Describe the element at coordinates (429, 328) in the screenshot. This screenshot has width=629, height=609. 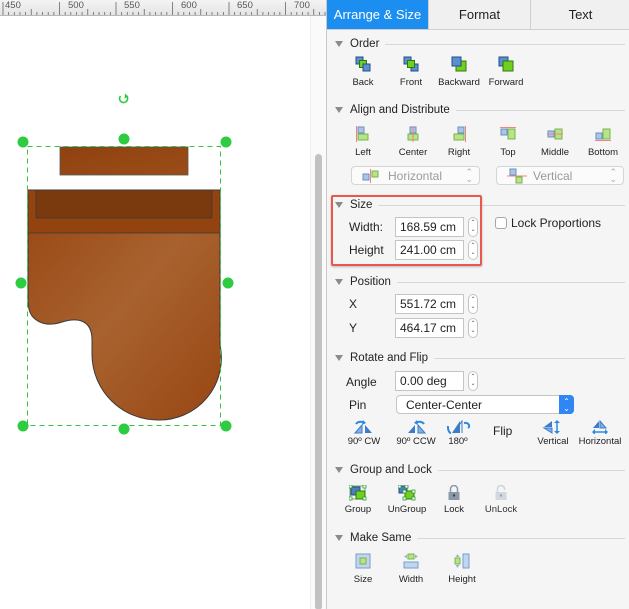
I see `y-input: 464.17 cm` at that location.